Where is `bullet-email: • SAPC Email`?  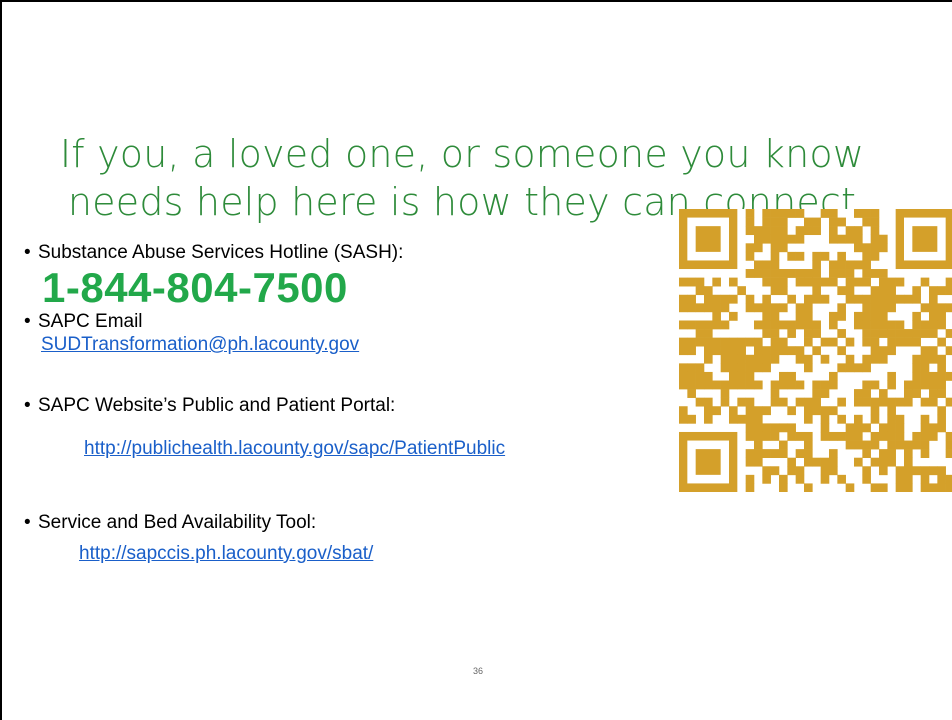 bullet-email: • SAPC Email is located at coordinates (83, 322).